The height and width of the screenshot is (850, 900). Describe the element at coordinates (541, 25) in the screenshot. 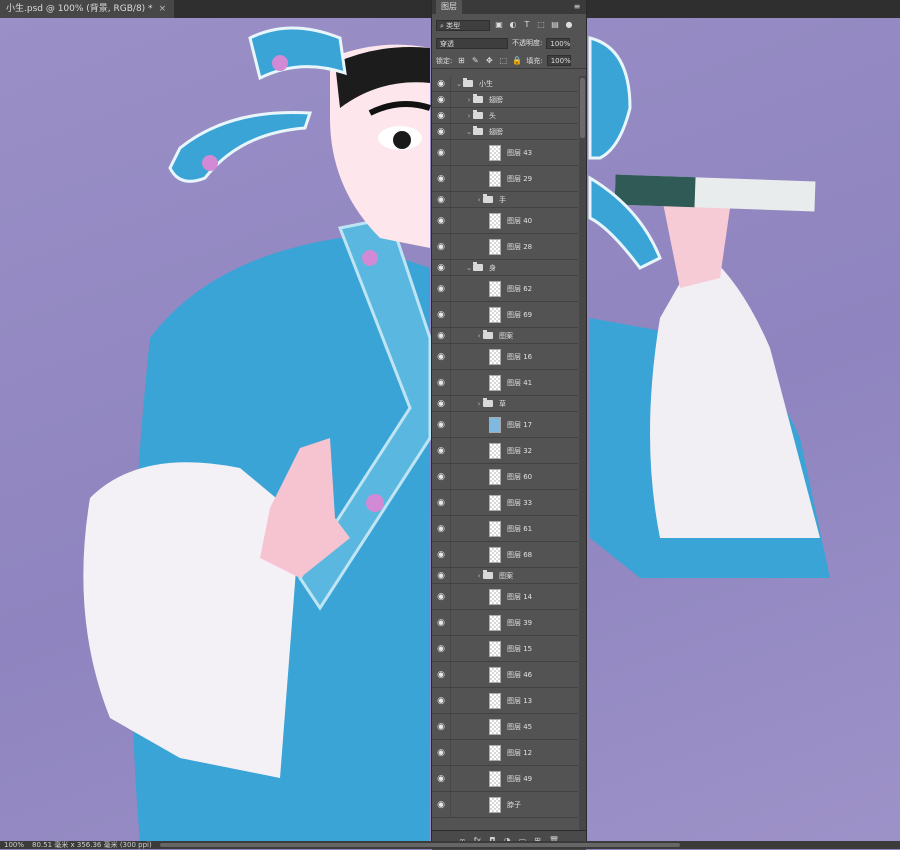

I see `filter-shape-icon: ⬚` at that location.